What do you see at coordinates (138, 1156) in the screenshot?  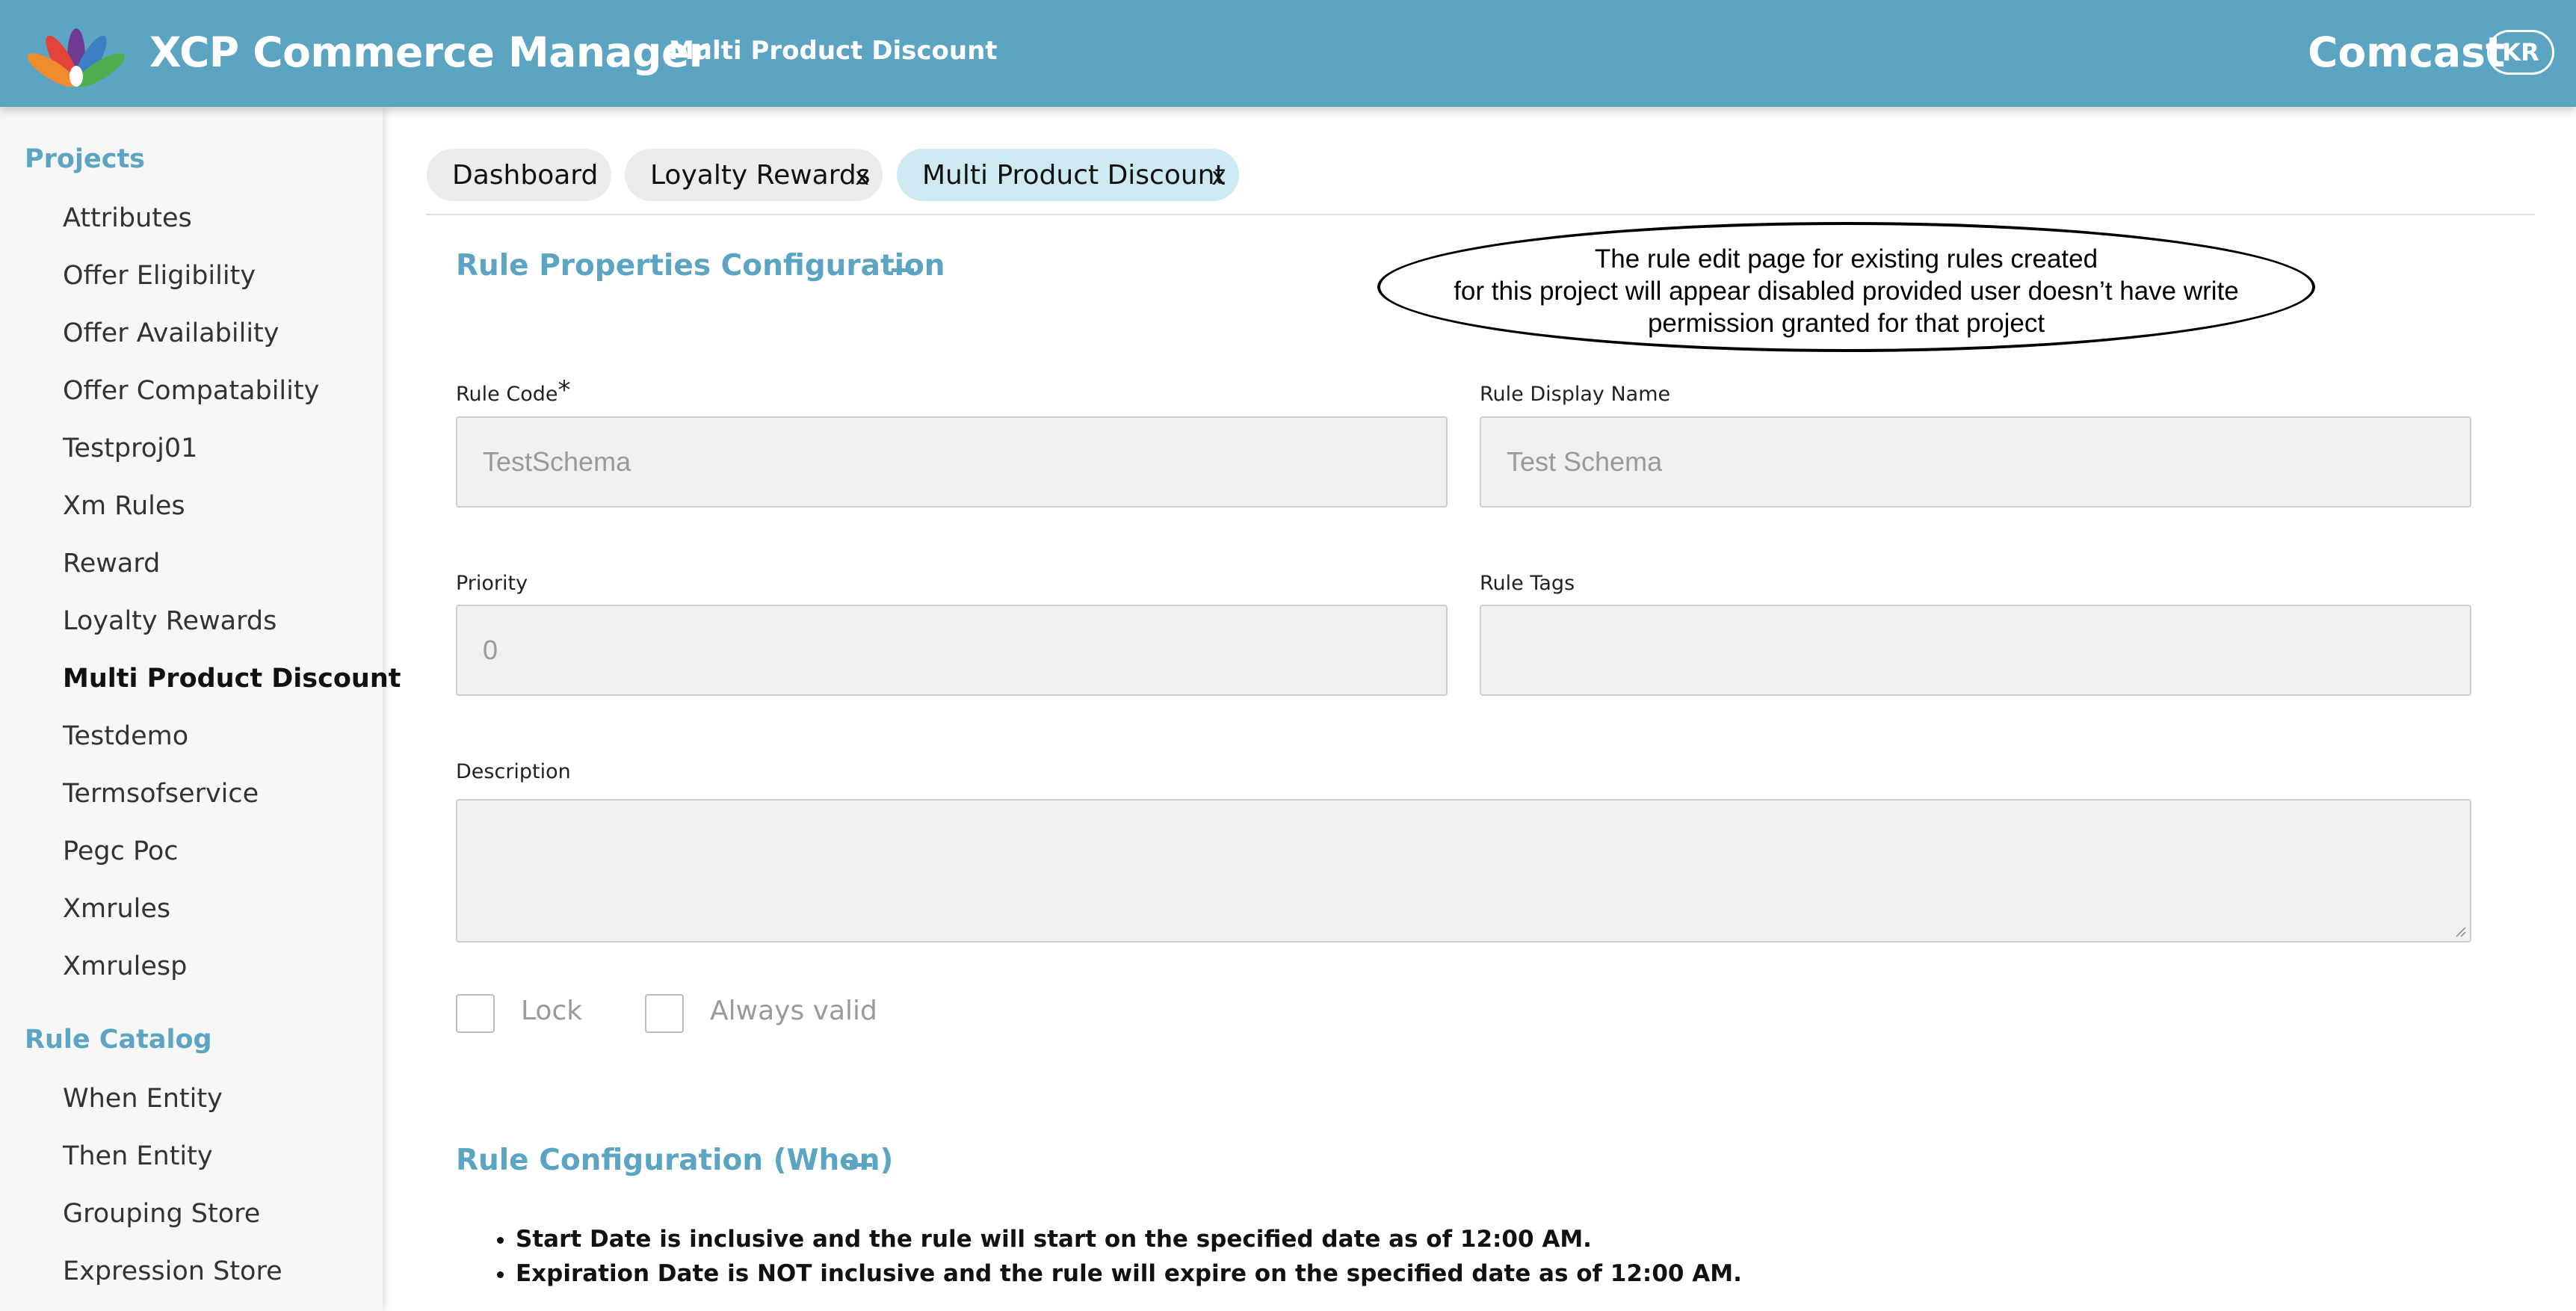 I see `sidebar-item-then-entity: Then Entity` at bounding box center [138, 1156].